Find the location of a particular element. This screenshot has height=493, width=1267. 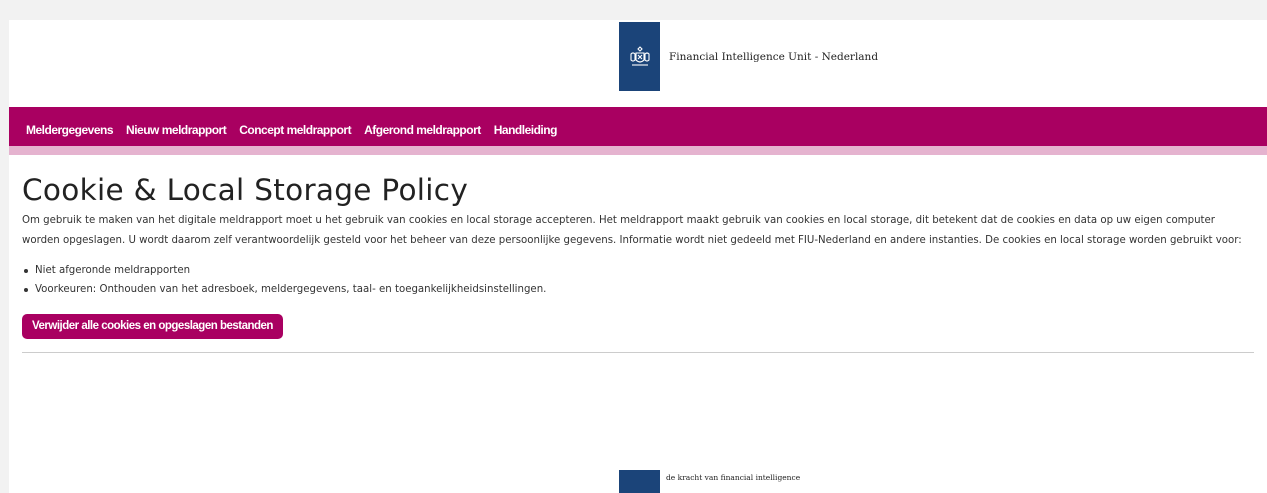

nav-item-nieuw-meldrapport: Nieuw meldrapport is located at coordinates (176, 127).